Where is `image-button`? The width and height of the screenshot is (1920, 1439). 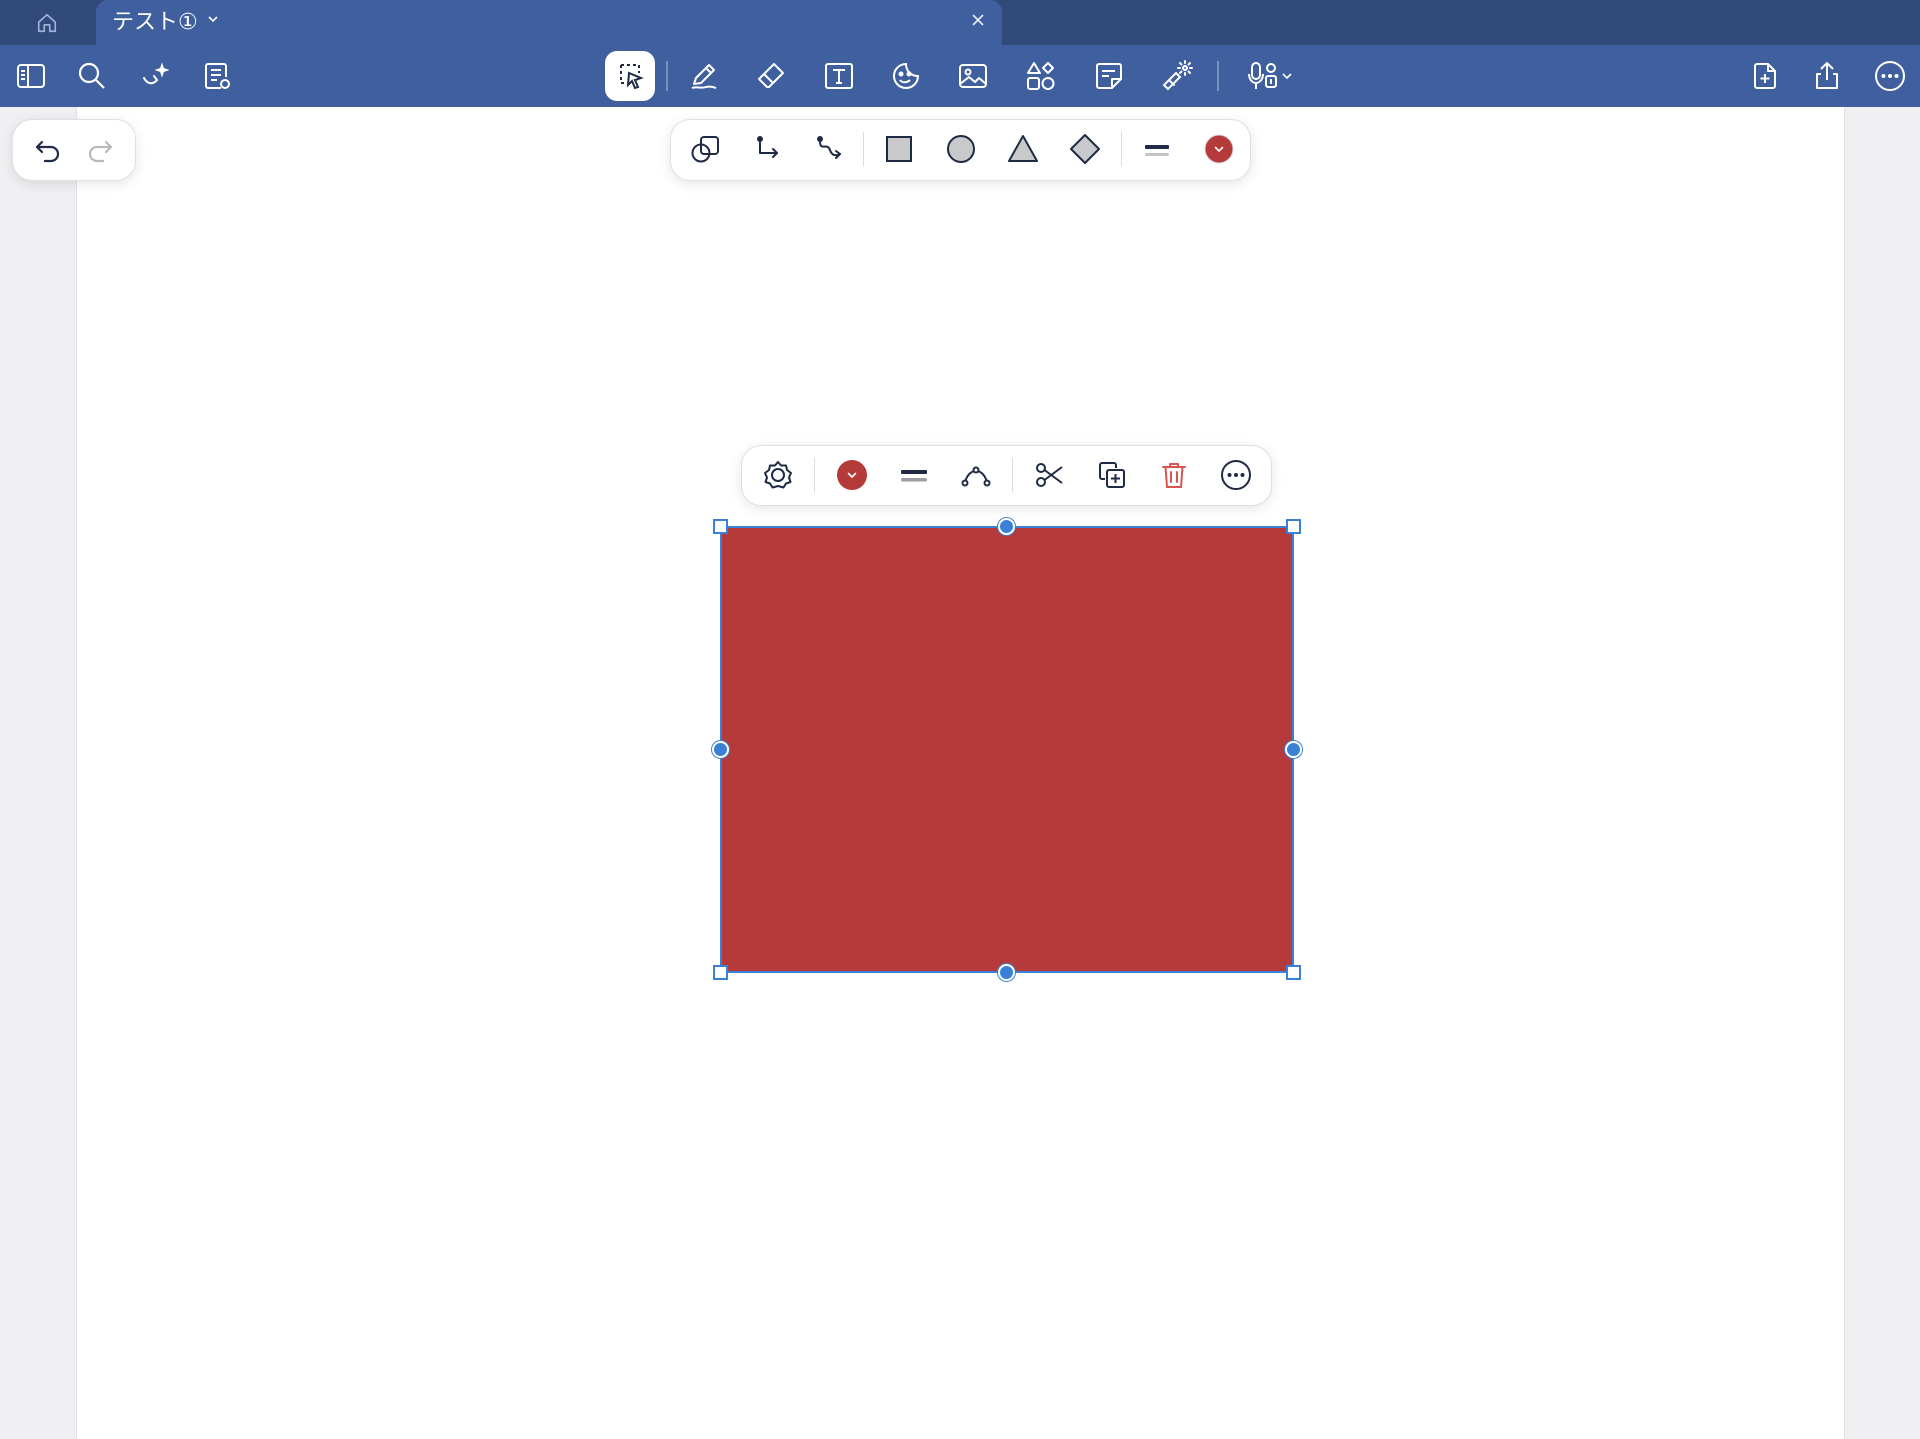 image-button is located at coordinates (973, 76).